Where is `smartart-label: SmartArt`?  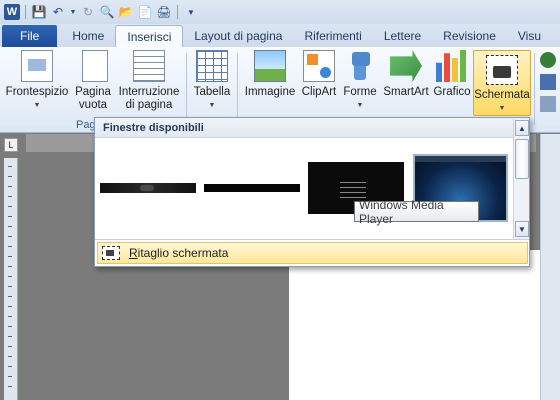 smartart-label: SmartArt is located at coordinates (406, 92).